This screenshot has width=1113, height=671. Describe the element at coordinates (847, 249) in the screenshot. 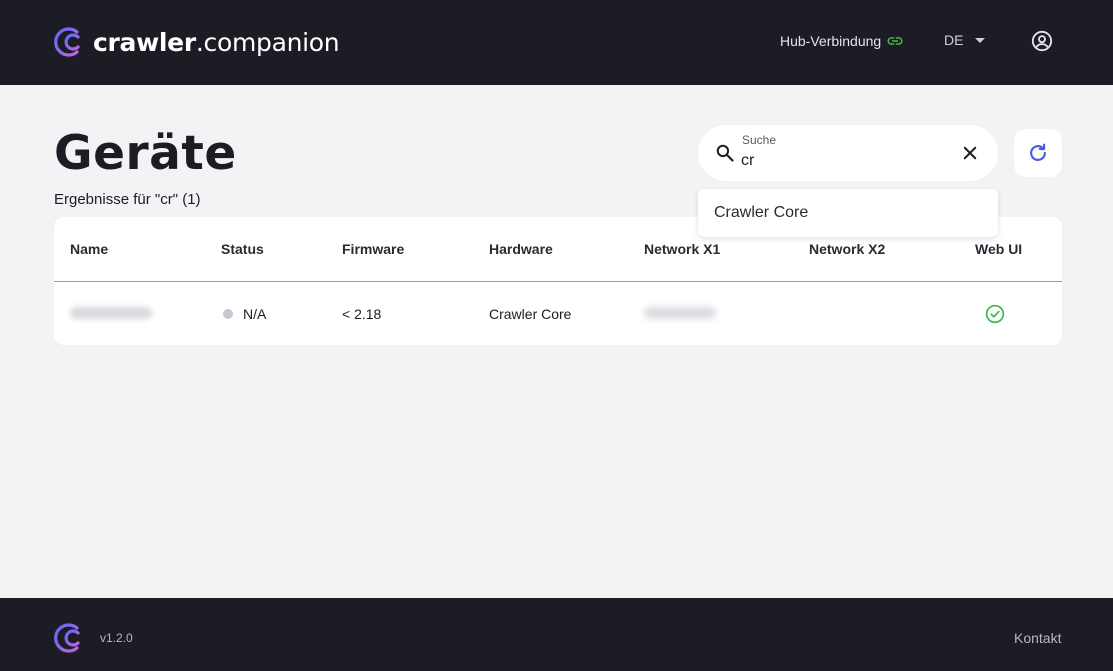

I see `column-header-network-x2: Network X2` at that location.